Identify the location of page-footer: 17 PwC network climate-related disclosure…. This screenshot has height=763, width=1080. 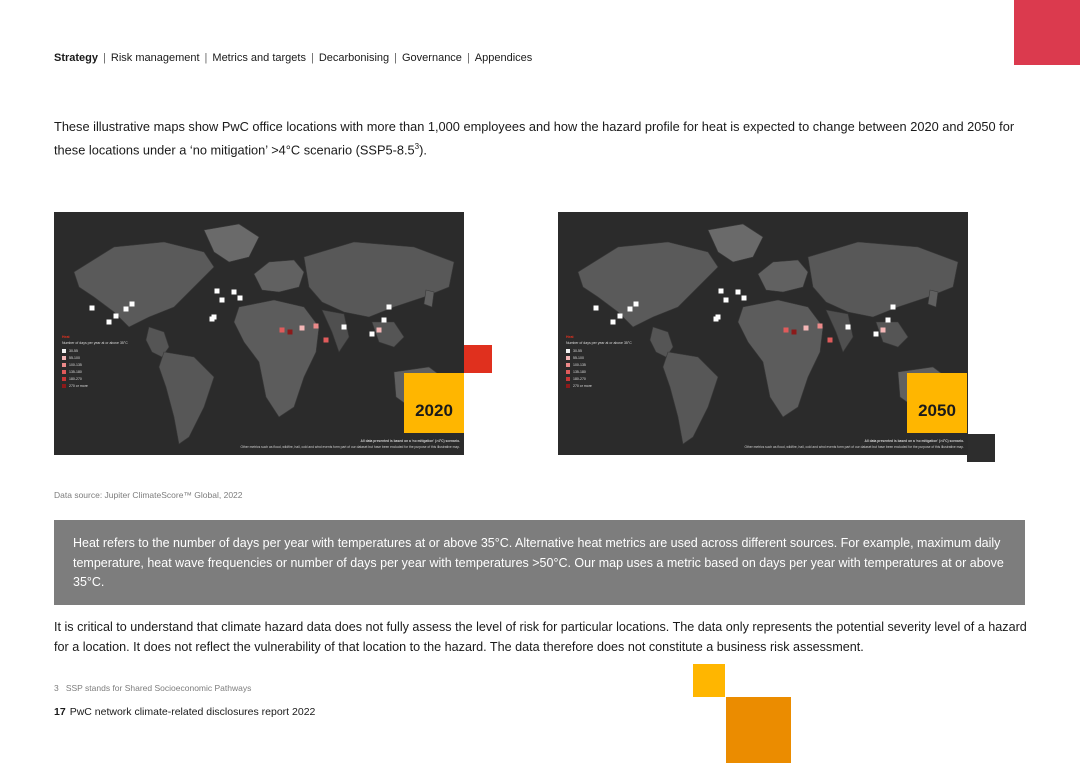
(184, 712).